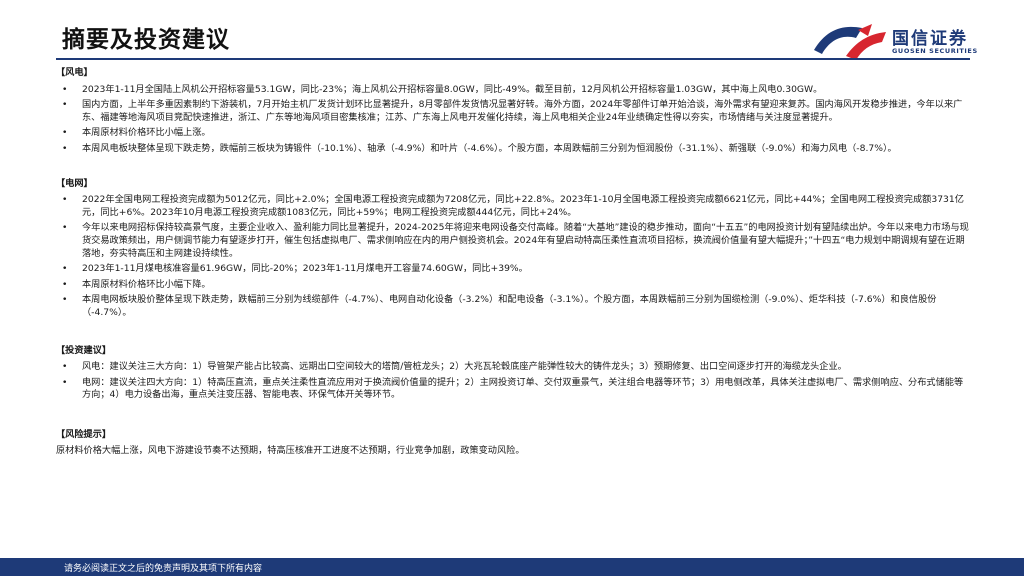  I want to click on list-item: 本周原材料价格环比小幅上涨。, so click(514, 133).